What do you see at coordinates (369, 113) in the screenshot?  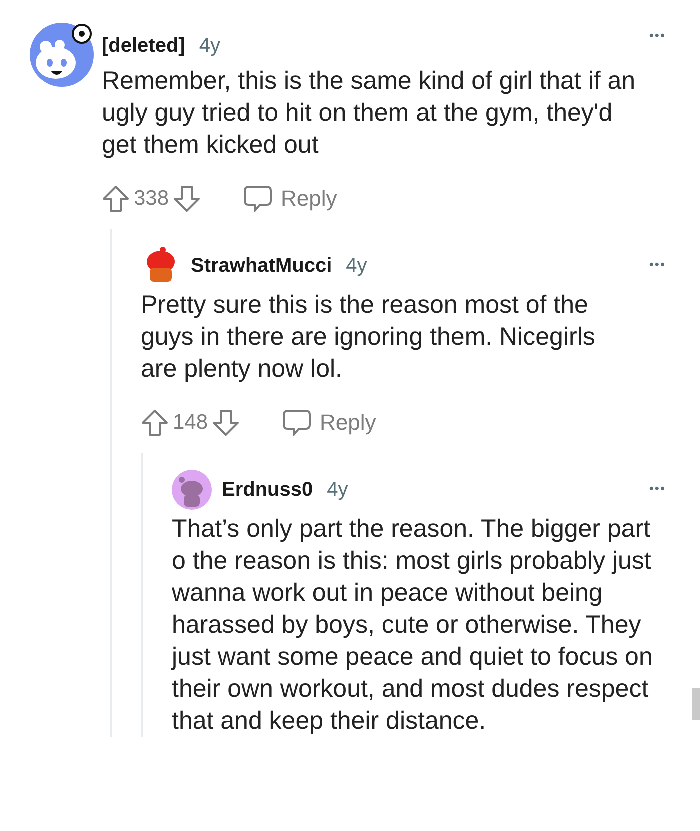 I see `comment-text: Remember, this is the same kind of girl that if an ugly guy tried to hit on them at the gym, they'd get them kicked out` at bounding box center [369, 113].